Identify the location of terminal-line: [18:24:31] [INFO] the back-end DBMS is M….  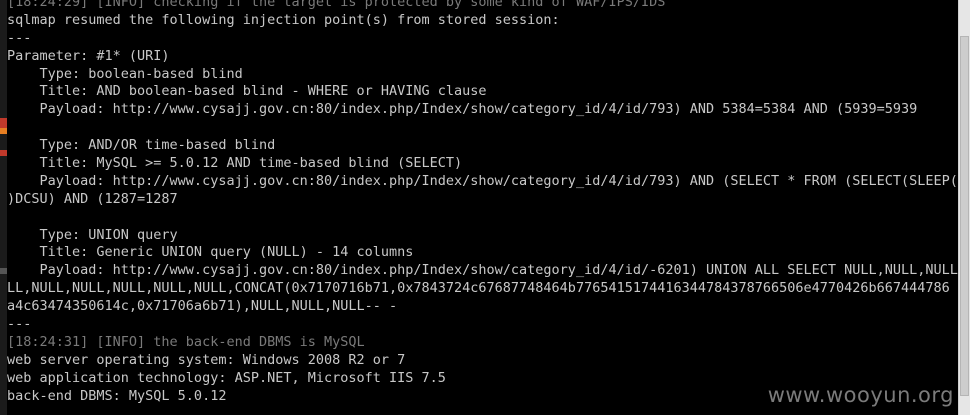
(186, 341).